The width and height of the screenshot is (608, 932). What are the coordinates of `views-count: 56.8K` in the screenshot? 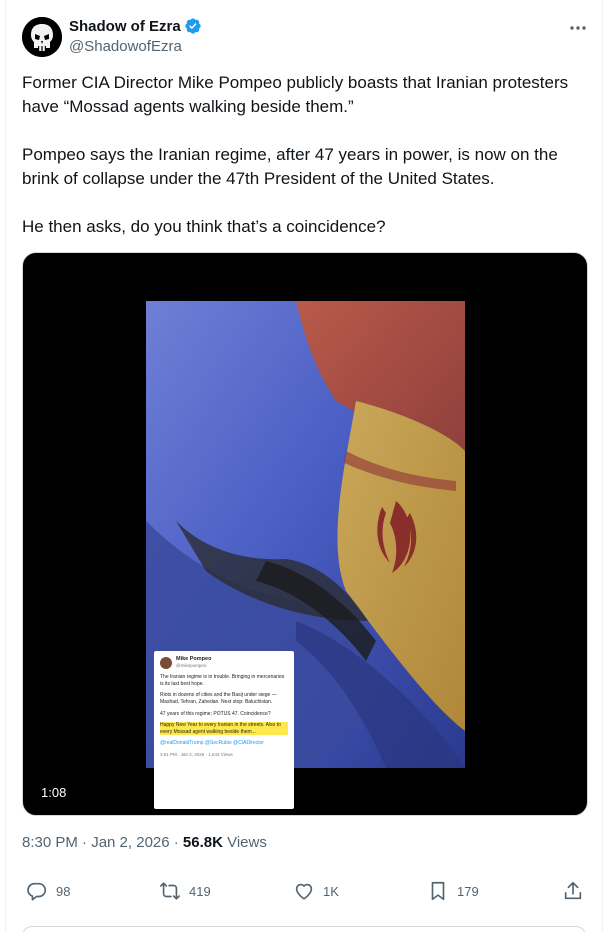 It's located at (202, 842).